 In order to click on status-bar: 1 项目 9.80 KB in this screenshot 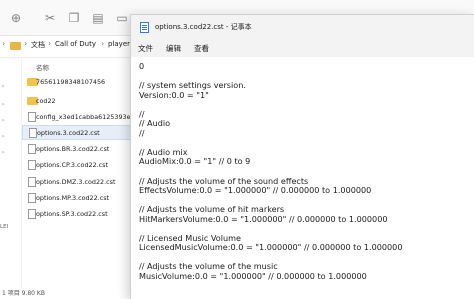, I will do `click(23, 293)`.